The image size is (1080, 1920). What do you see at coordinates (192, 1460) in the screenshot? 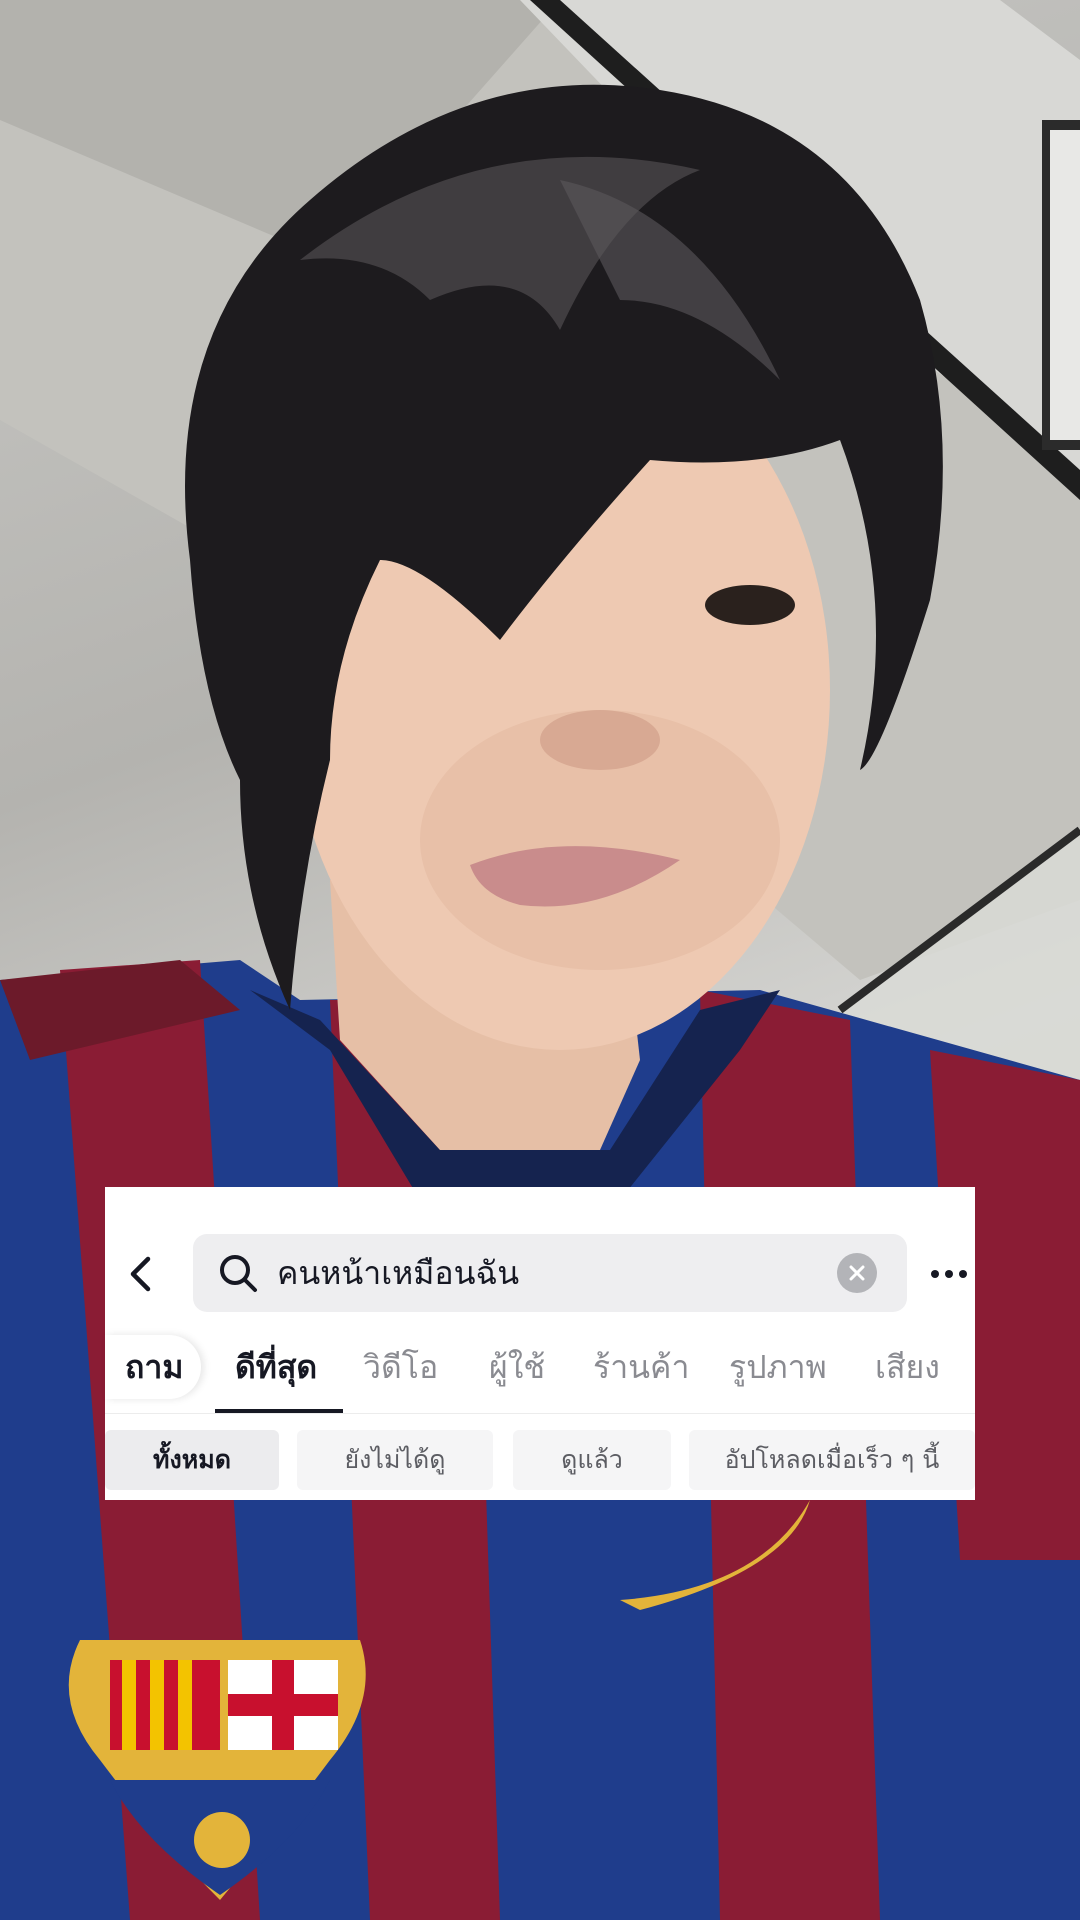
I see `filter-all: ทั้งหมด` at bounding box center [192, 1460].